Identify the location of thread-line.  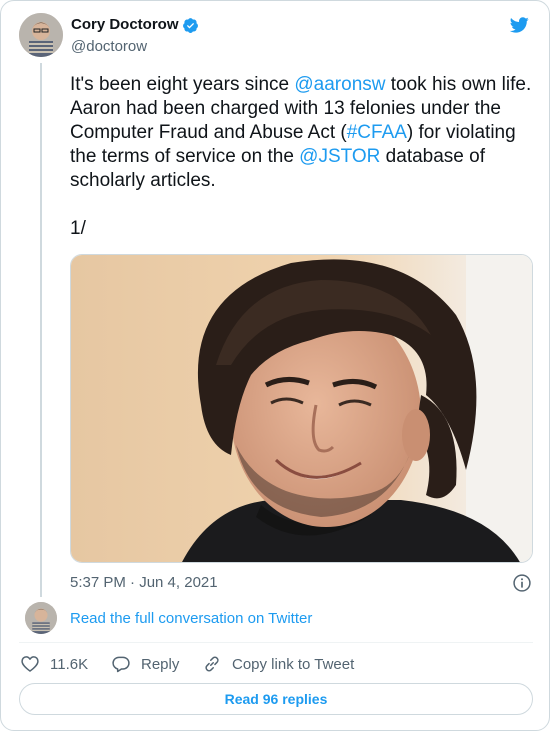
(41, 330).